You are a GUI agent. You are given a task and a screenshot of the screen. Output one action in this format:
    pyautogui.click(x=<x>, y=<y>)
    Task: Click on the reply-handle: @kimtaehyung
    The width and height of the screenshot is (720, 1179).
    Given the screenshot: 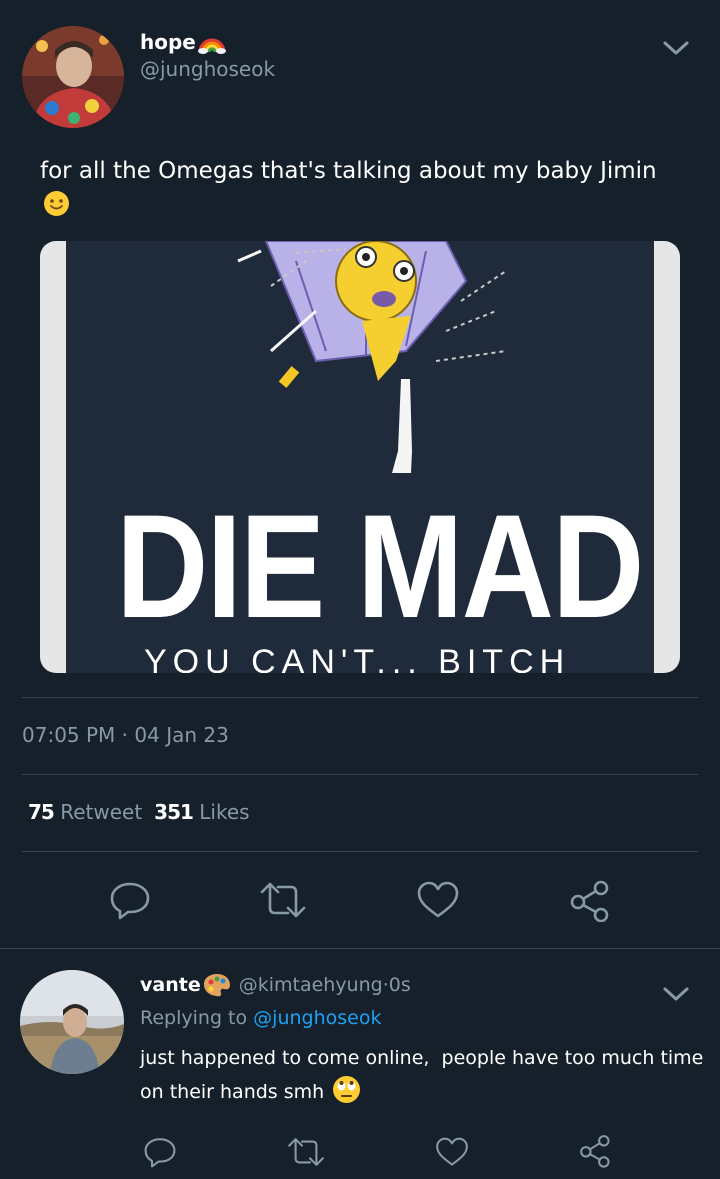 What is the action you would take?
    pyautogui.click(x=311, y=985)
    